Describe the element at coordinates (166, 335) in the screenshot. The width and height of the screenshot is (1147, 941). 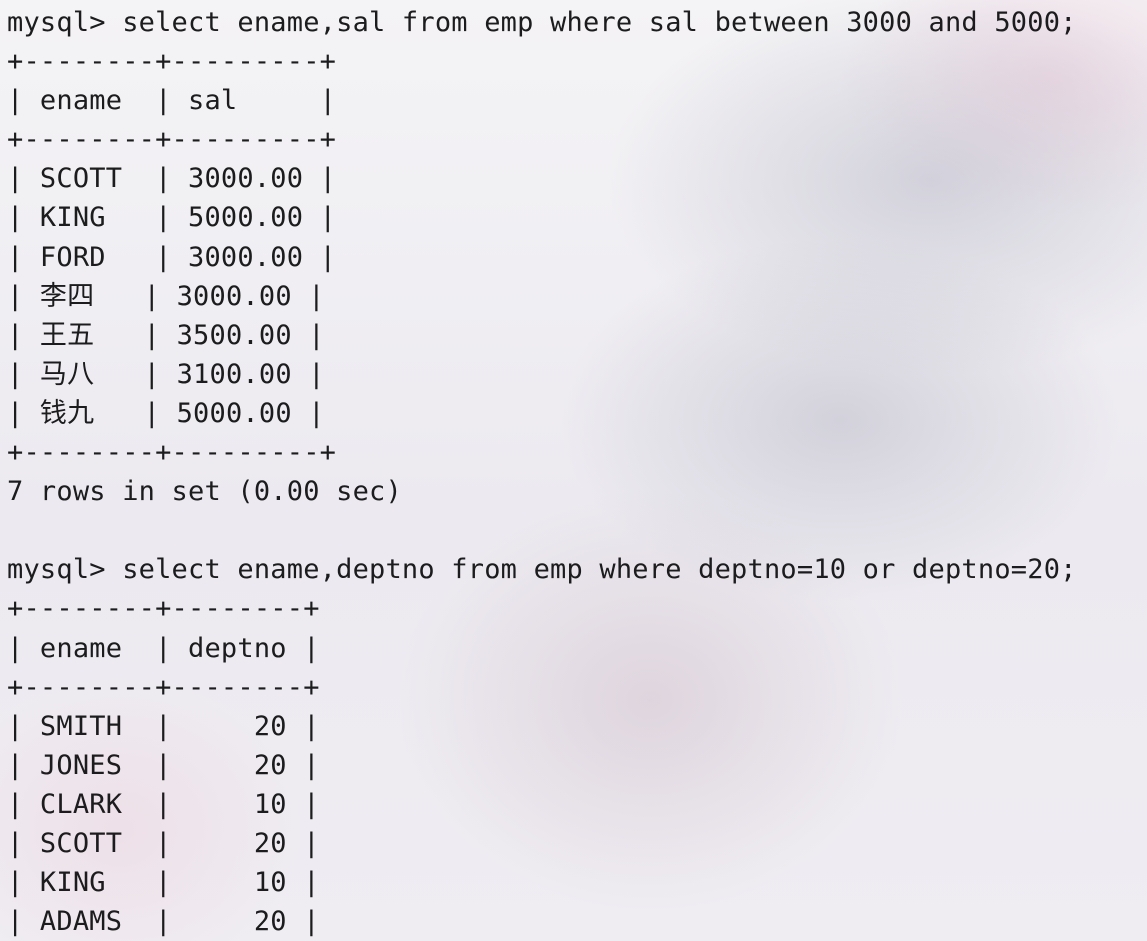
I see `table-1-row: | 王五 | 3500.00 |` at that location.